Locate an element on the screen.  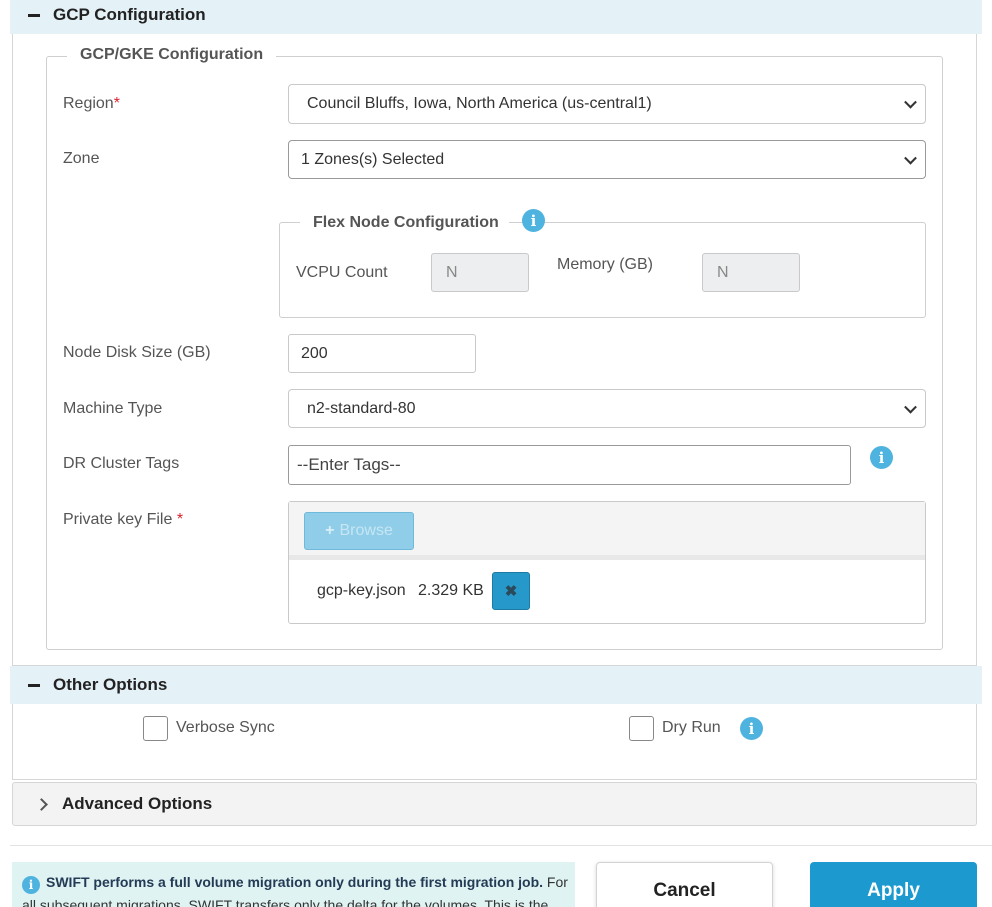
memory-input: N is located at coordinates (751, 272).